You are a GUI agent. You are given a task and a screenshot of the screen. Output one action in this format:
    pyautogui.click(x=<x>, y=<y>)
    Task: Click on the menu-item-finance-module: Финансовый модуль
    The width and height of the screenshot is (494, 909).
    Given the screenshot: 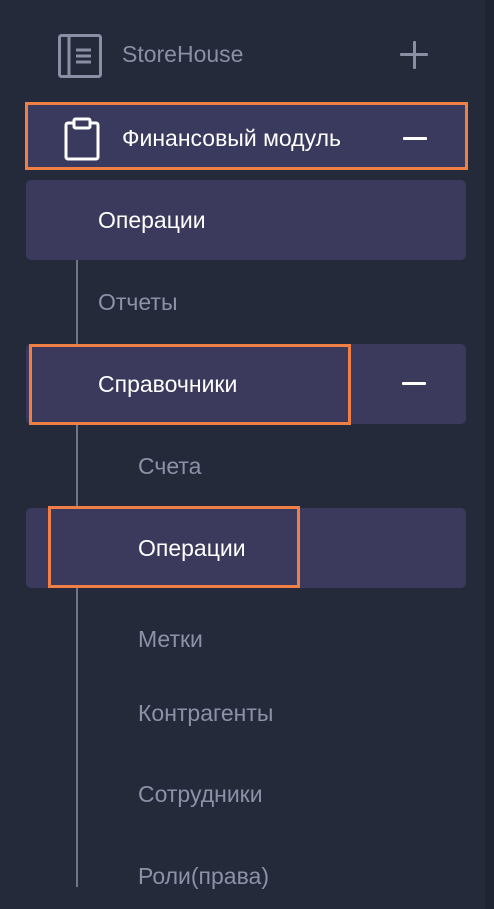 What is the action you would take?
    pyautogui.click(x=246, y=136)
    